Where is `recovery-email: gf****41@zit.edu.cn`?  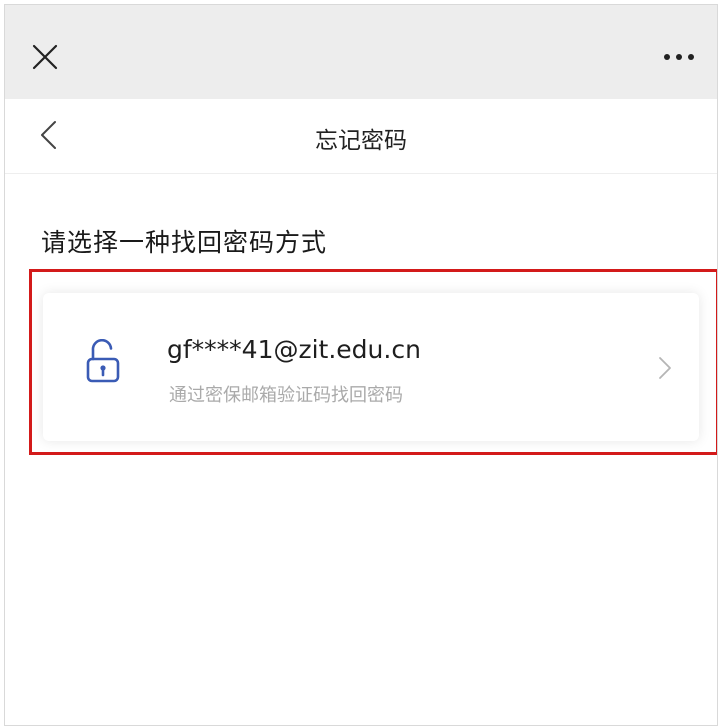
recovery-email: gf****41@zit.edu.cn is located at coordinates (294, 349).